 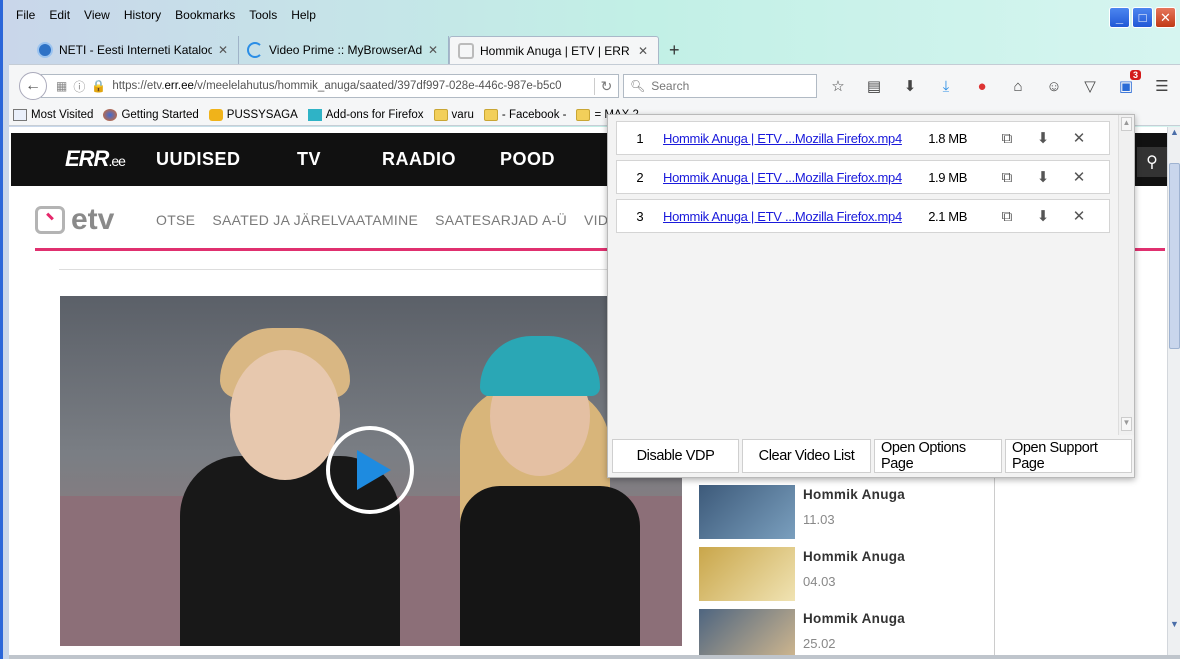 What do you see at coordinates (675, 456) in the screenshot?
I see `disable-vdp-button: Disable VDP` at bounding box center [675, 456].